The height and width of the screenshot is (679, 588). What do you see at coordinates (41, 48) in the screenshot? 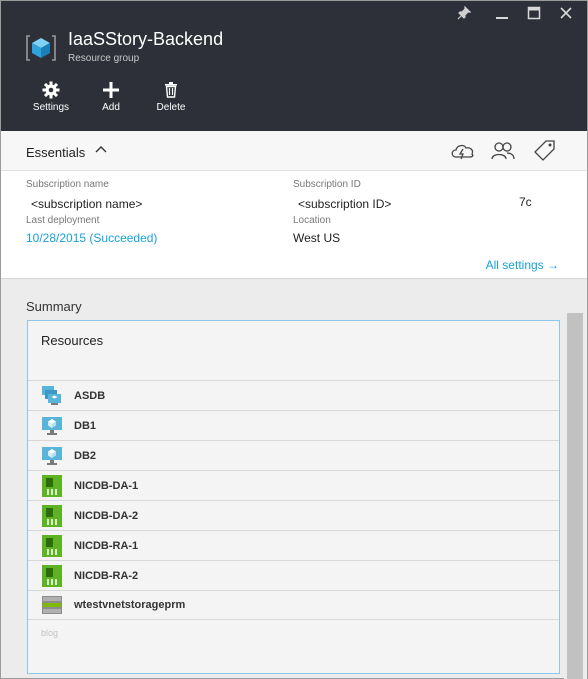
I see `resource-group-icon` at bounding box center [41, 48].